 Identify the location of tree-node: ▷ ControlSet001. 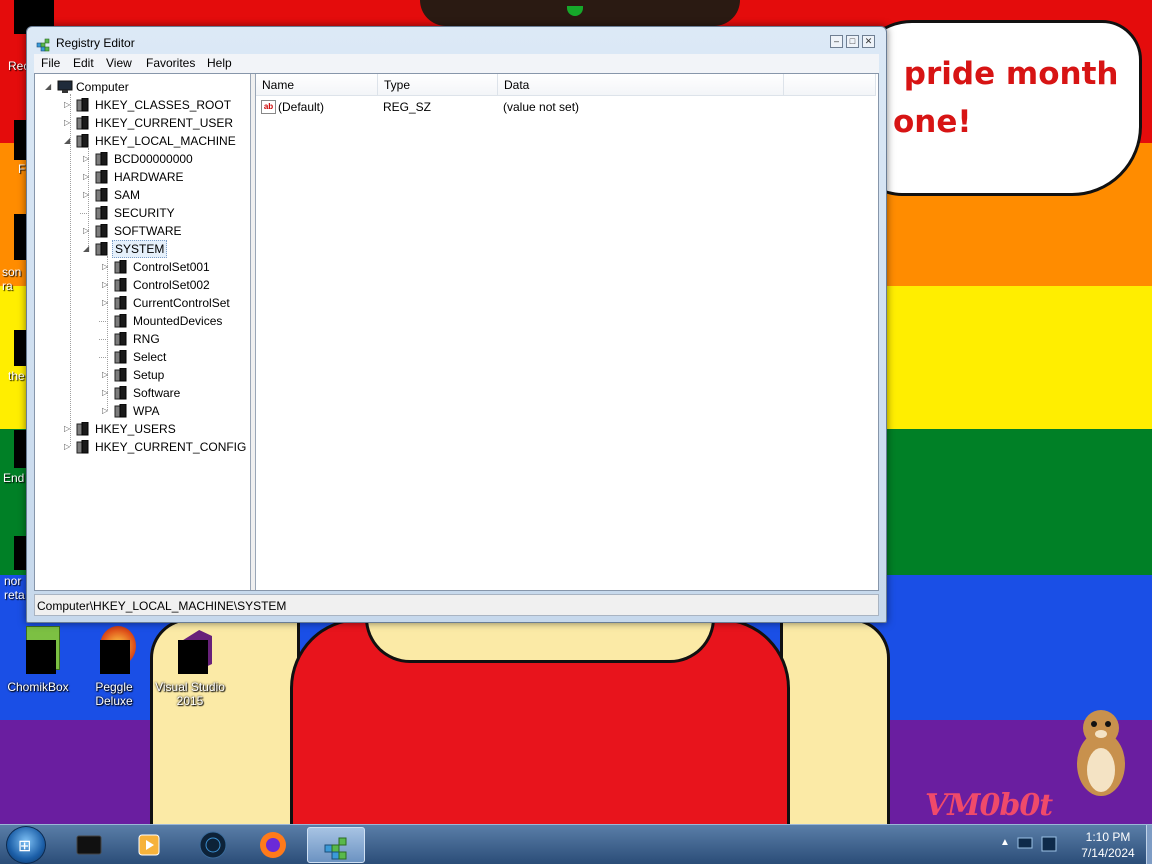
(176, 267).